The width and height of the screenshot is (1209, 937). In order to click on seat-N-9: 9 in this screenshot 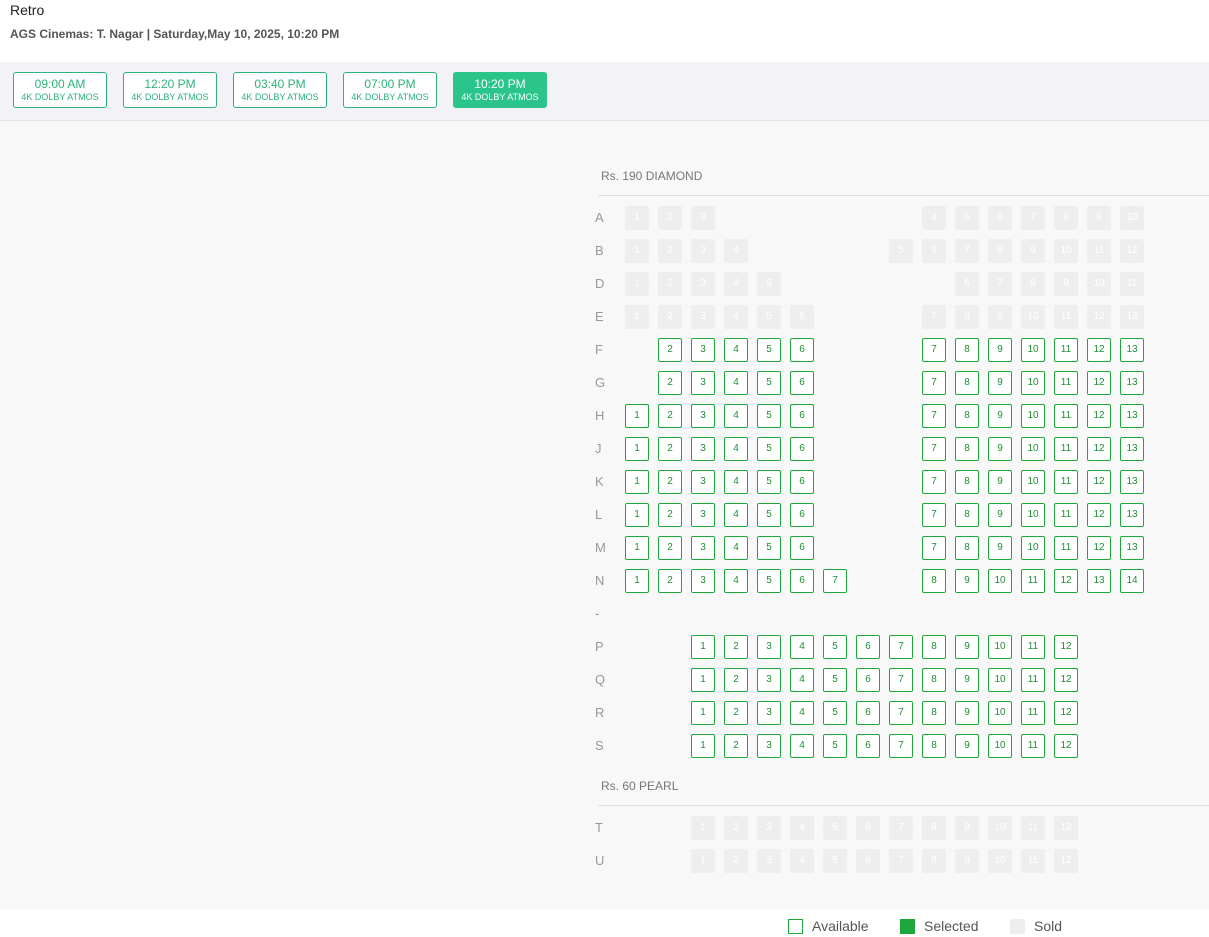, I will do `click(967, 581)`.